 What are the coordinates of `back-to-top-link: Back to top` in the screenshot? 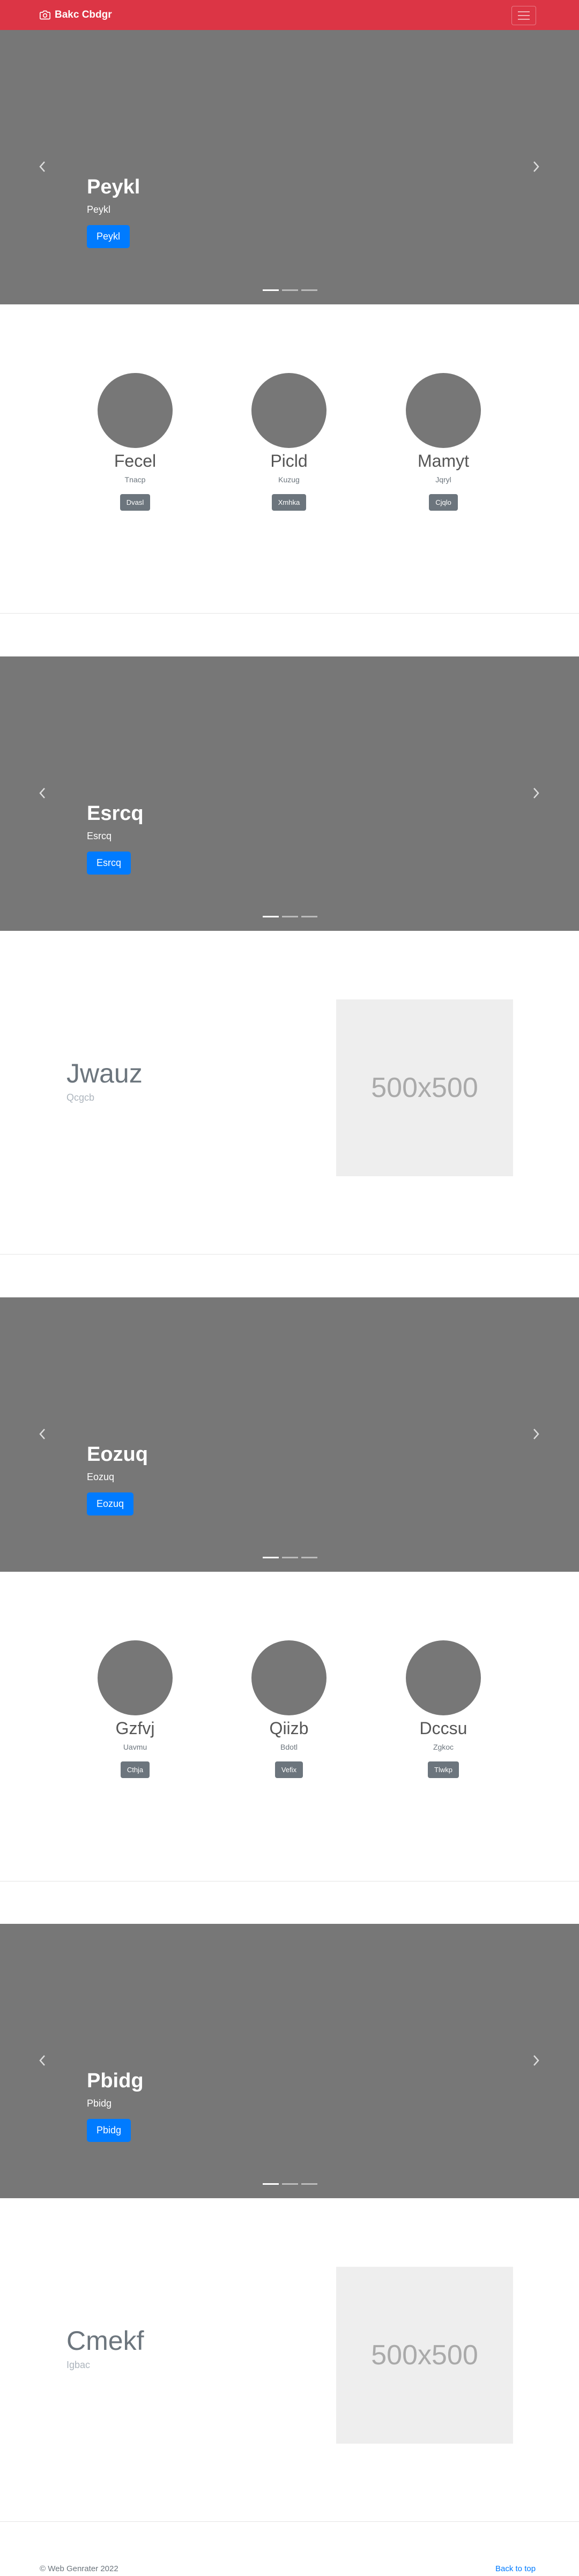 It's located at (515, 2569).